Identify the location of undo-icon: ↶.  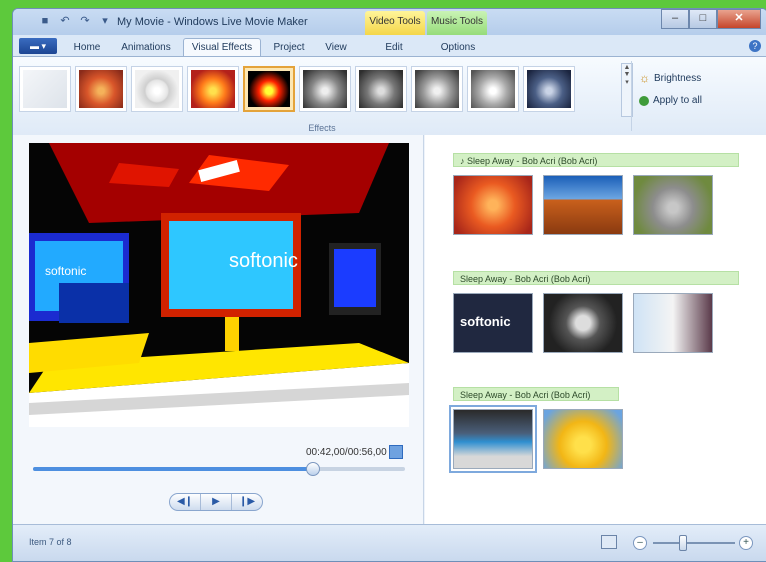
(65, 21).